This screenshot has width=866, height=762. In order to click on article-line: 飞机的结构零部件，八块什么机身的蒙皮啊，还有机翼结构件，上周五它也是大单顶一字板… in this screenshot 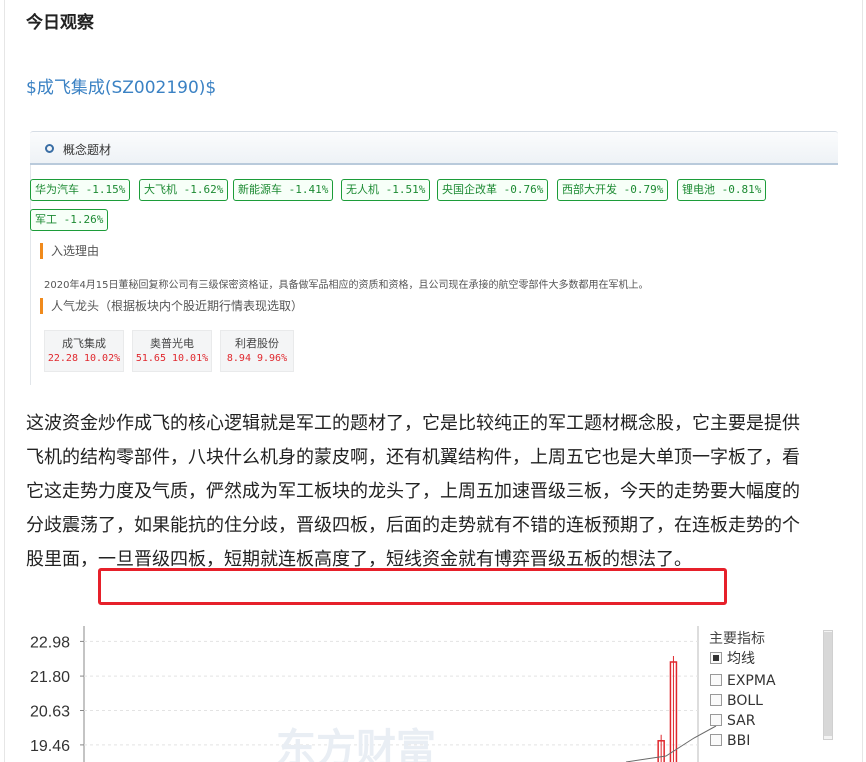, I will do `click(413, 457)`.